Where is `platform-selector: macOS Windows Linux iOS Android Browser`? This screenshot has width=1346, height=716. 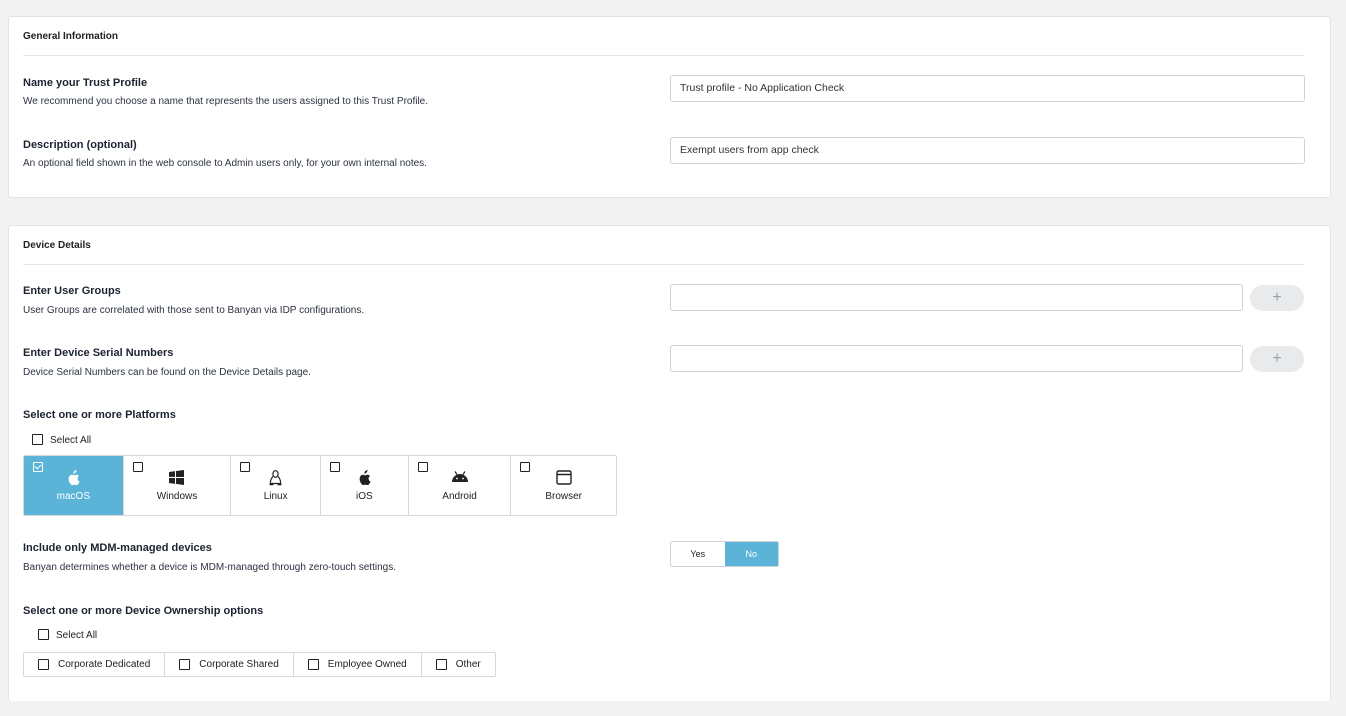 platform-selector: macOS Windows Linux iOS Android Browser is located at coordinates (320, 485).